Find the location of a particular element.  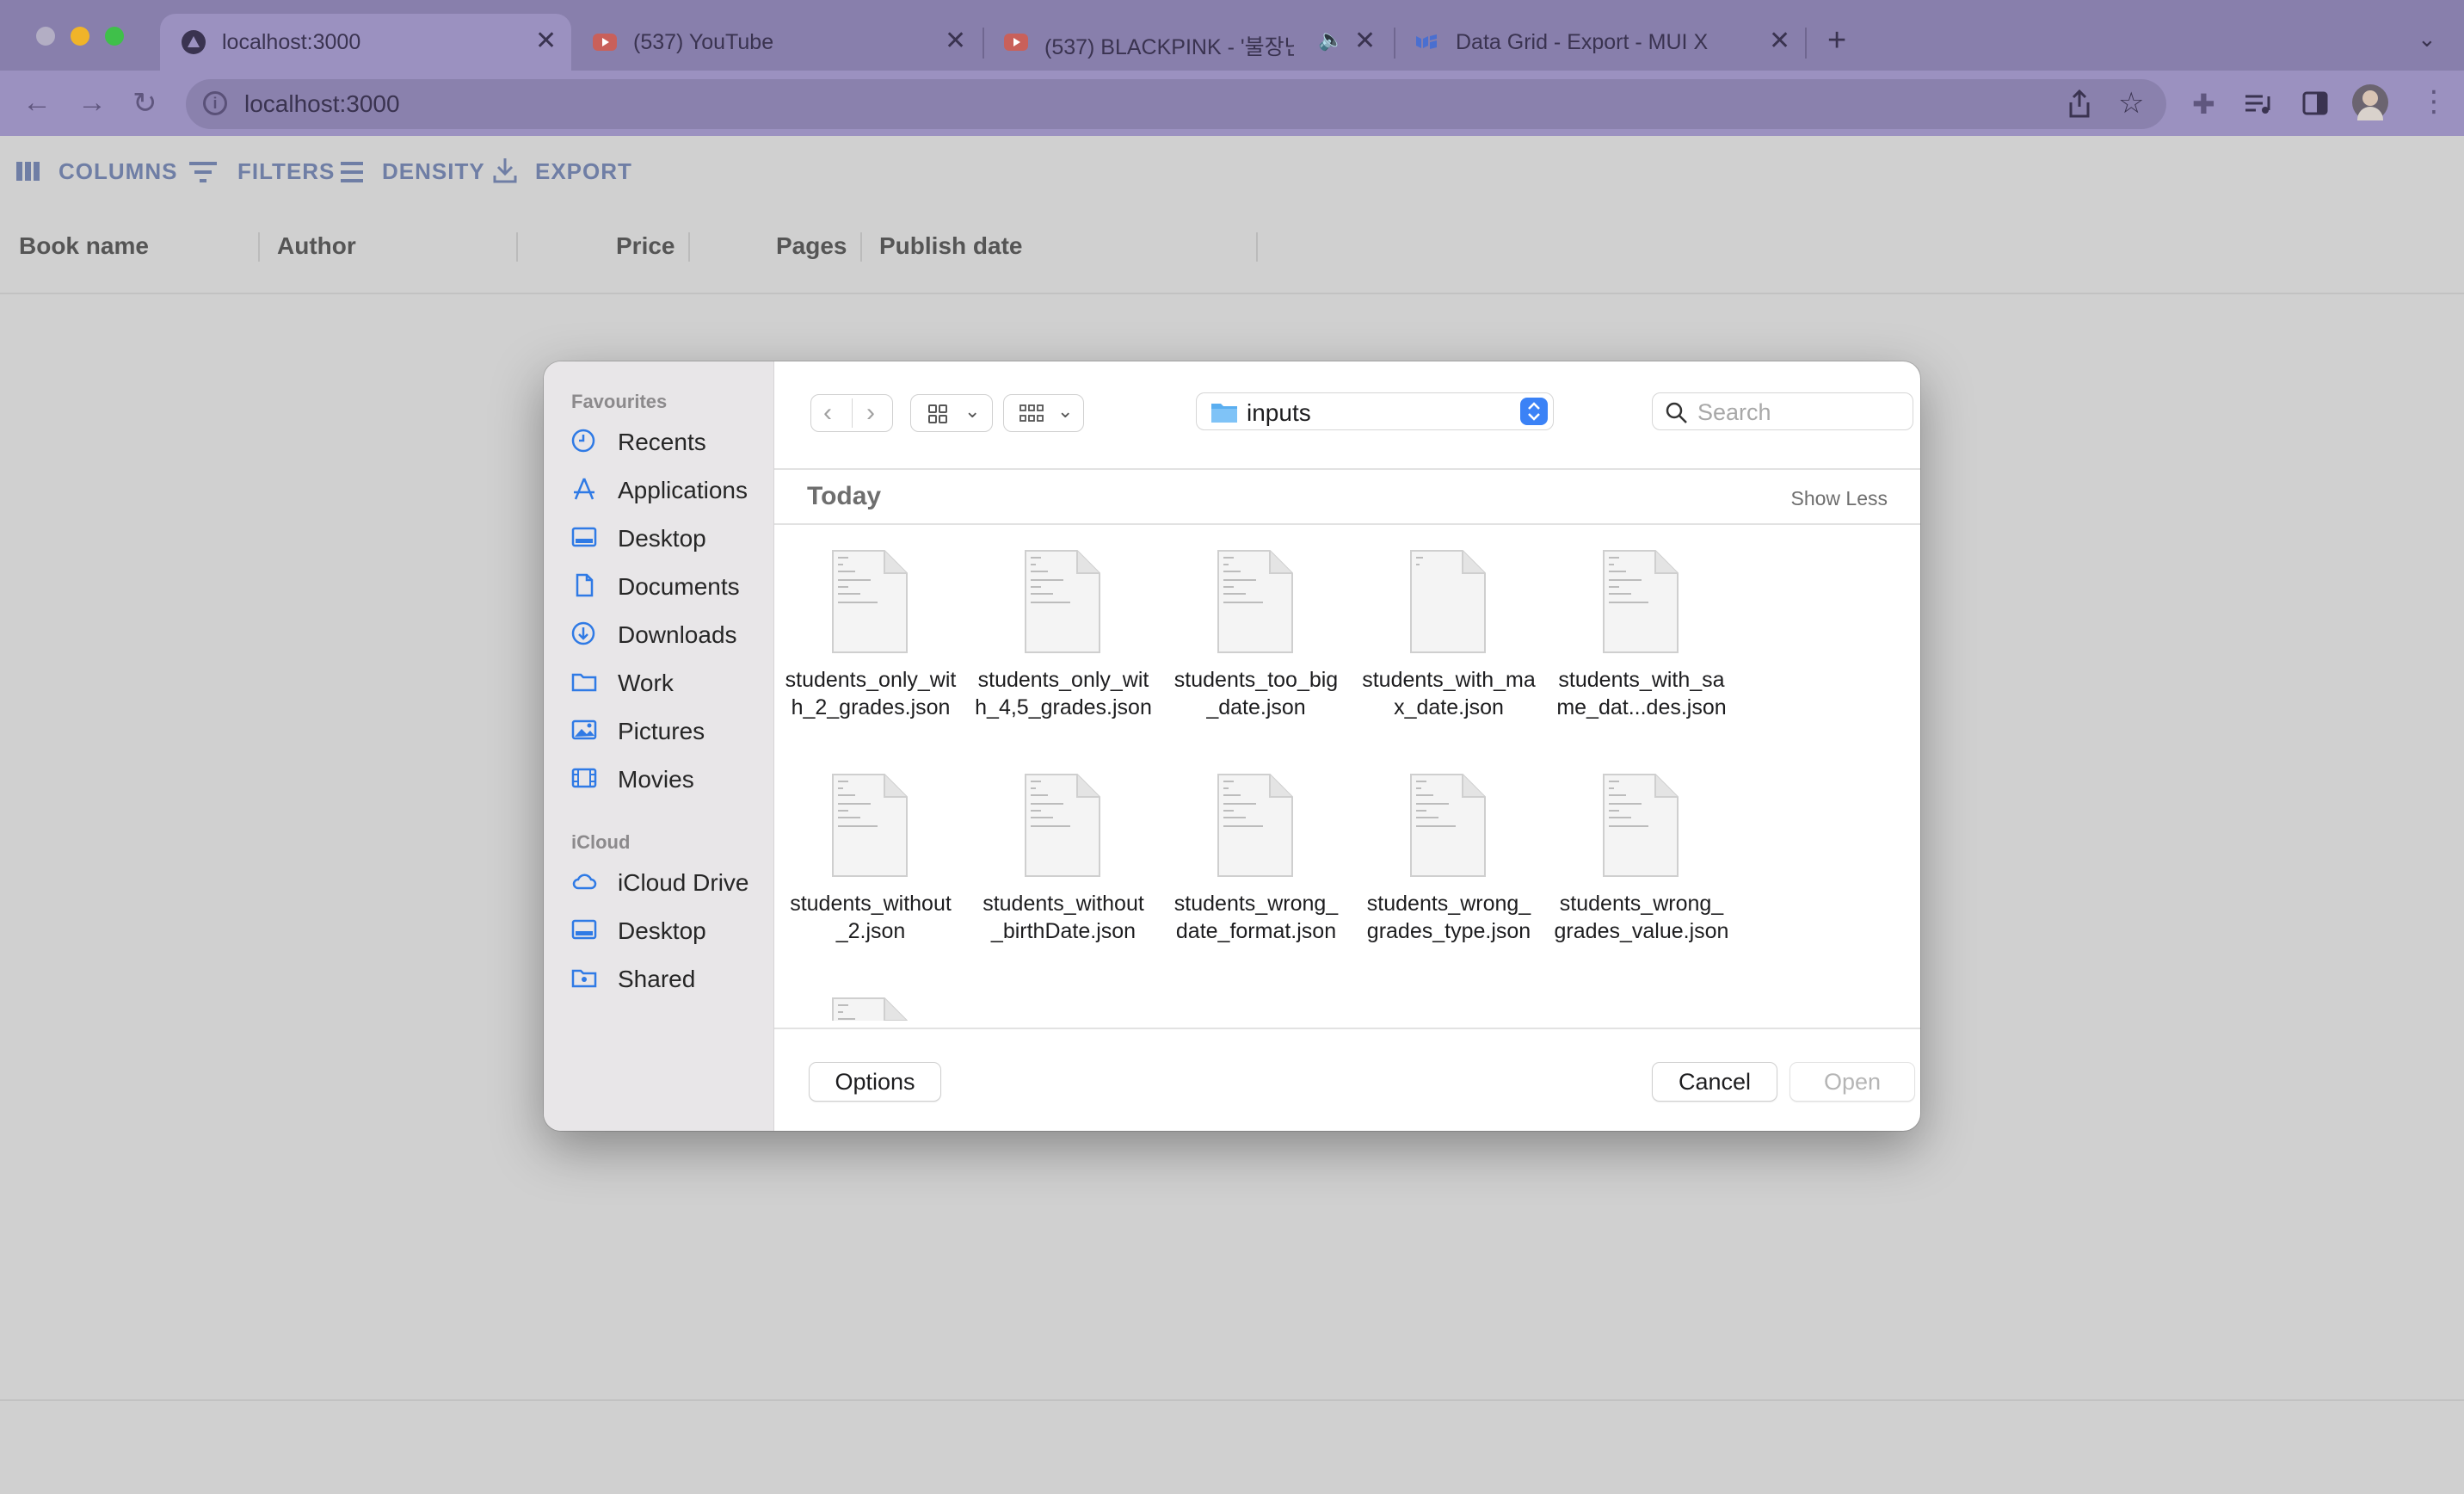

sidebar-item-icloud-drive: iCloud Drive is located at coordinates (670, 882).